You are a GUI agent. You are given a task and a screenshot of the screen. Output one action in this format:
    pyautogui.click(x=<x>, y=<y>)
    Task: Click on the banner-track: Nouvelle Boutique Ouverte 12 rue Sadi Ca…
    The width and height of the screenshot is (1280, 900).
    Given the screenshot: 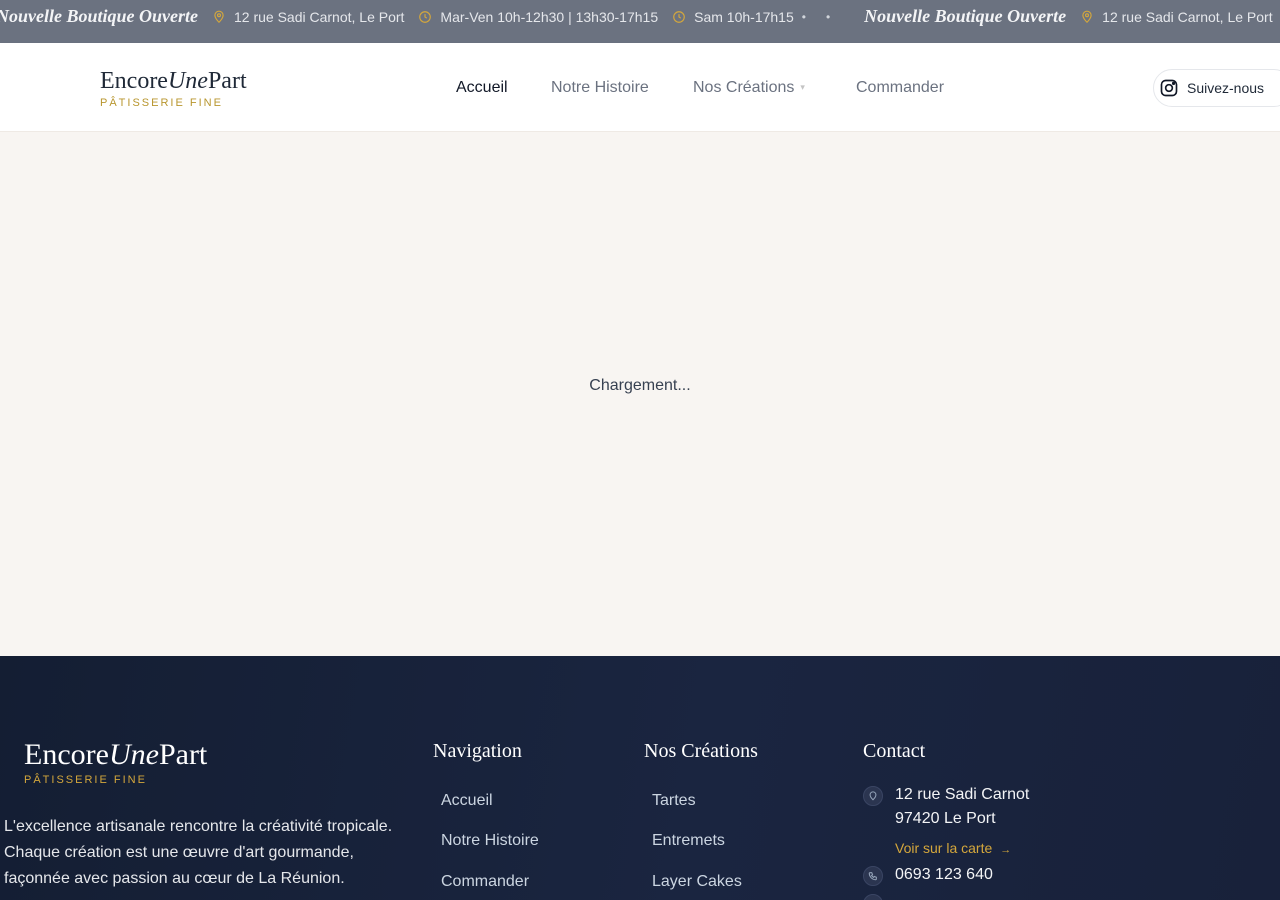 What is the action you would take?
    pyautogui.click(x=640, y=16)
    